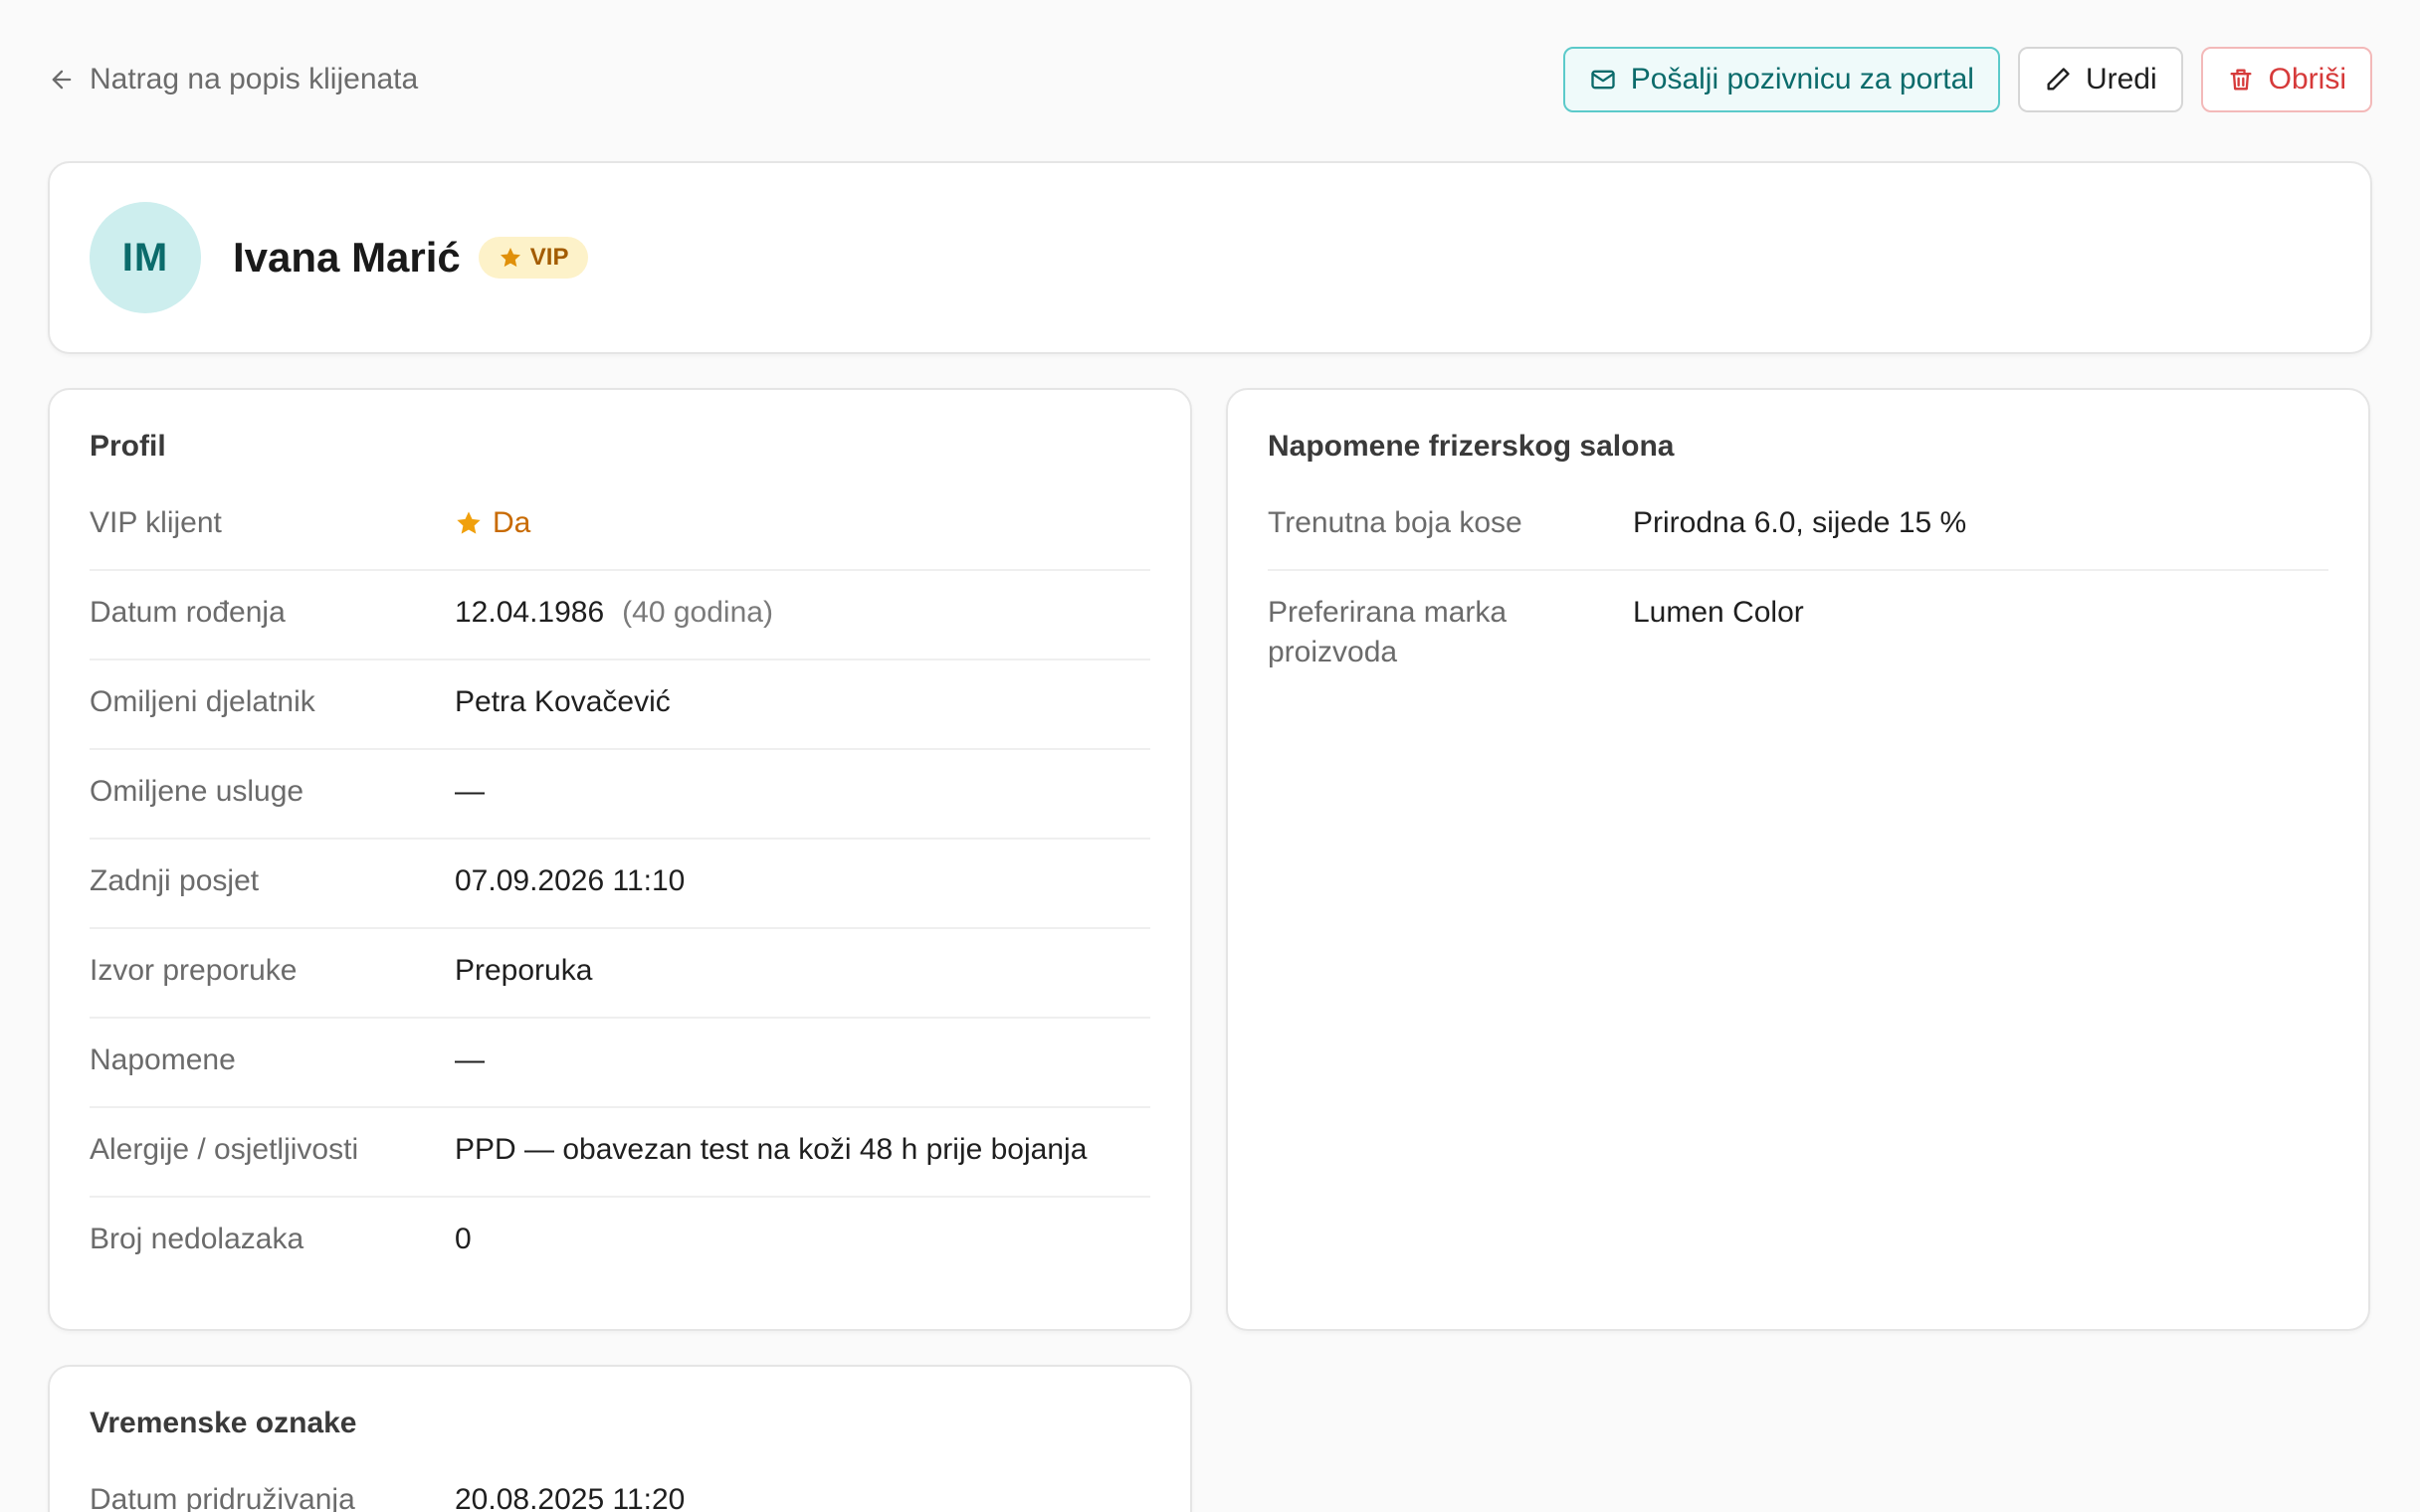 Image resolution: width=2420 pixels, height=1512 pixels. I want to click on row-value: 07.09.2026 11:10, so click(570, 881).